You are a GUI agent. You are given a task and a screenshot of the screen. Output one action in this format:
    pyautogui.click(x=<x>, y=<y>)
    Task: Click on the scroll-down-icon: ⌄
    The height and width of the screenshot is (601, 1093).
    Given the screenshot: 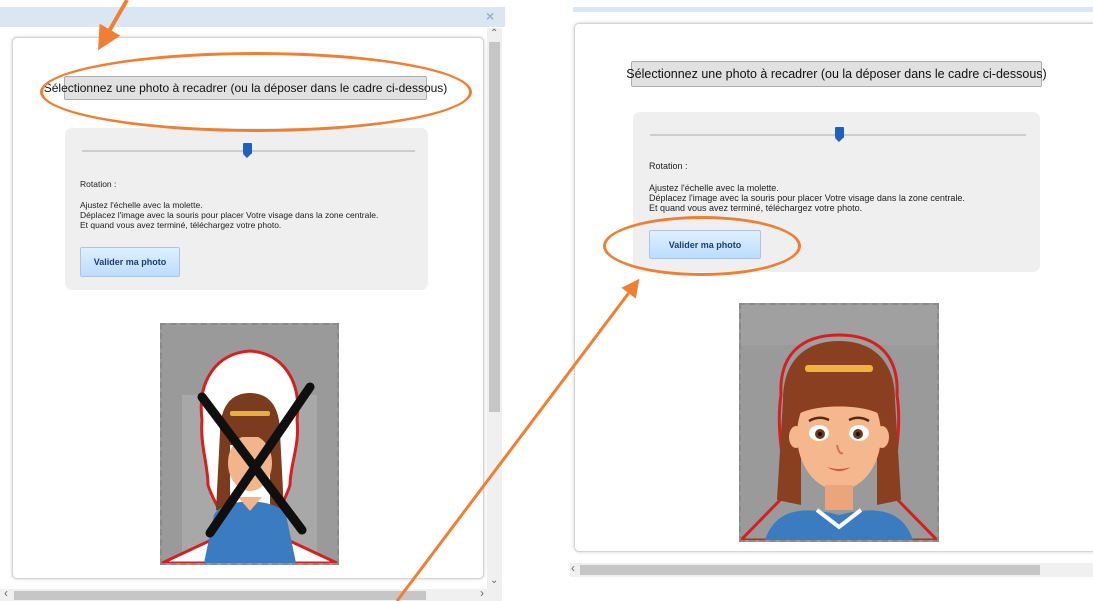 What is the action you would take?
    pyautogui.click(x=494, y=580)
    